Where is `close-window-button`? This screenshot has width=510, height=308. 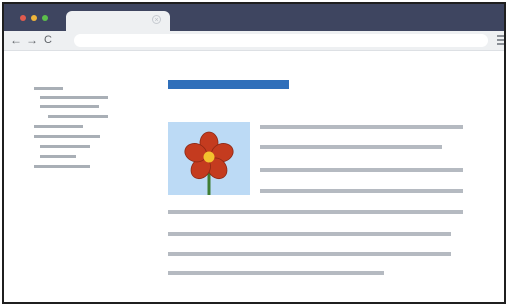 close-window-button is located at coordinates (23, 18).